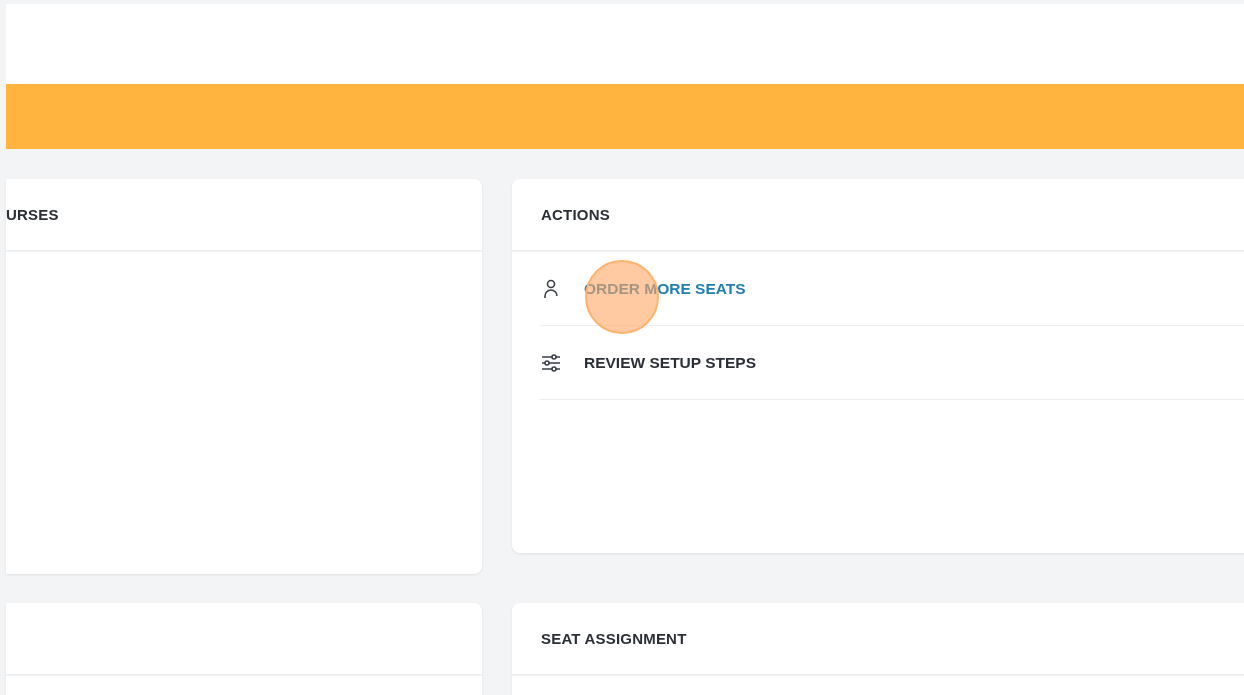 This screenshot has width=1244, height=695. Describe the element at coordinates (575, 214) in the screenshot. I see `card-title: ACTIONS` at that location.